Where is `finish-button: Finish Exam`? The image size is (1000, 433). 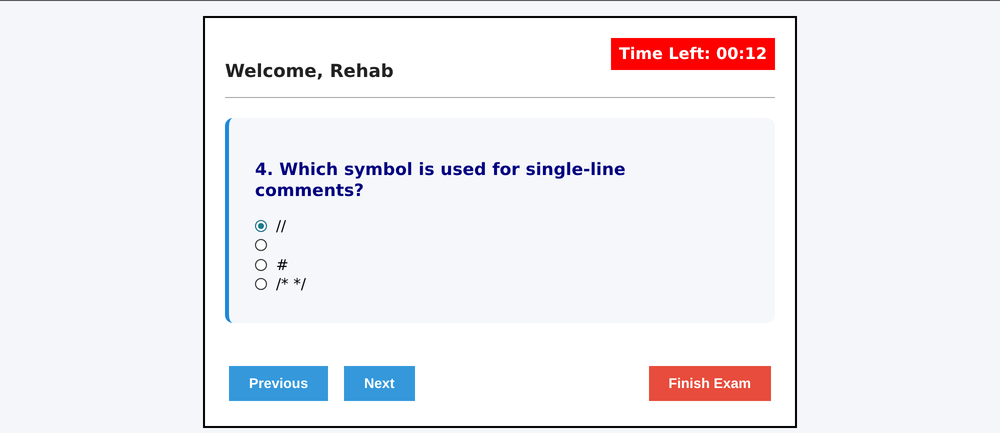 finish-button: Finish Exam is located at coordinates (709, 383).